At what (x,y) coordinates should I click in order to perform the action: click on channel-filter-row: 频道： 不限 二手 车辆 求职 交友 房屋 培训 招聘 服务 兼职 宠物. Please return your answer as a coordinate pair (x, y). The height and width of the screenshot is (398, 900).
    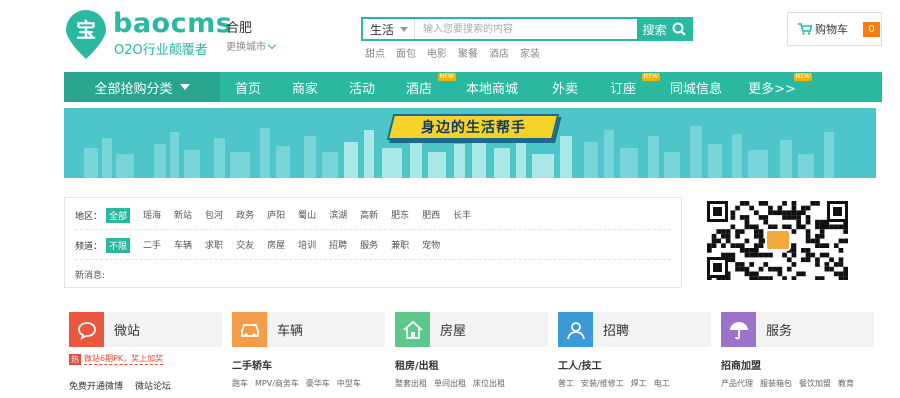
    Looking at the image, I should click on (264, 245).